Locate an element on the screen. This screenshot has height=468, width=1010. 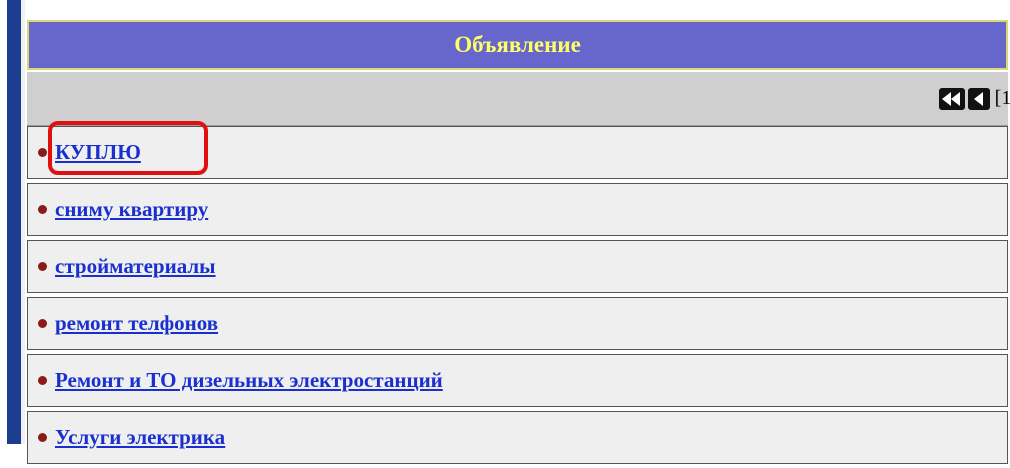
list-item: ремонт телфонов is located at coordinates (517, 323).